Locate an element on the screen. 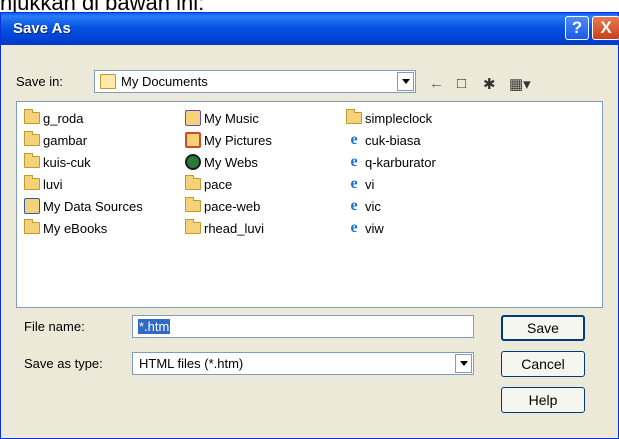  pictures-folder-icon is located at coordinates (193, 140).